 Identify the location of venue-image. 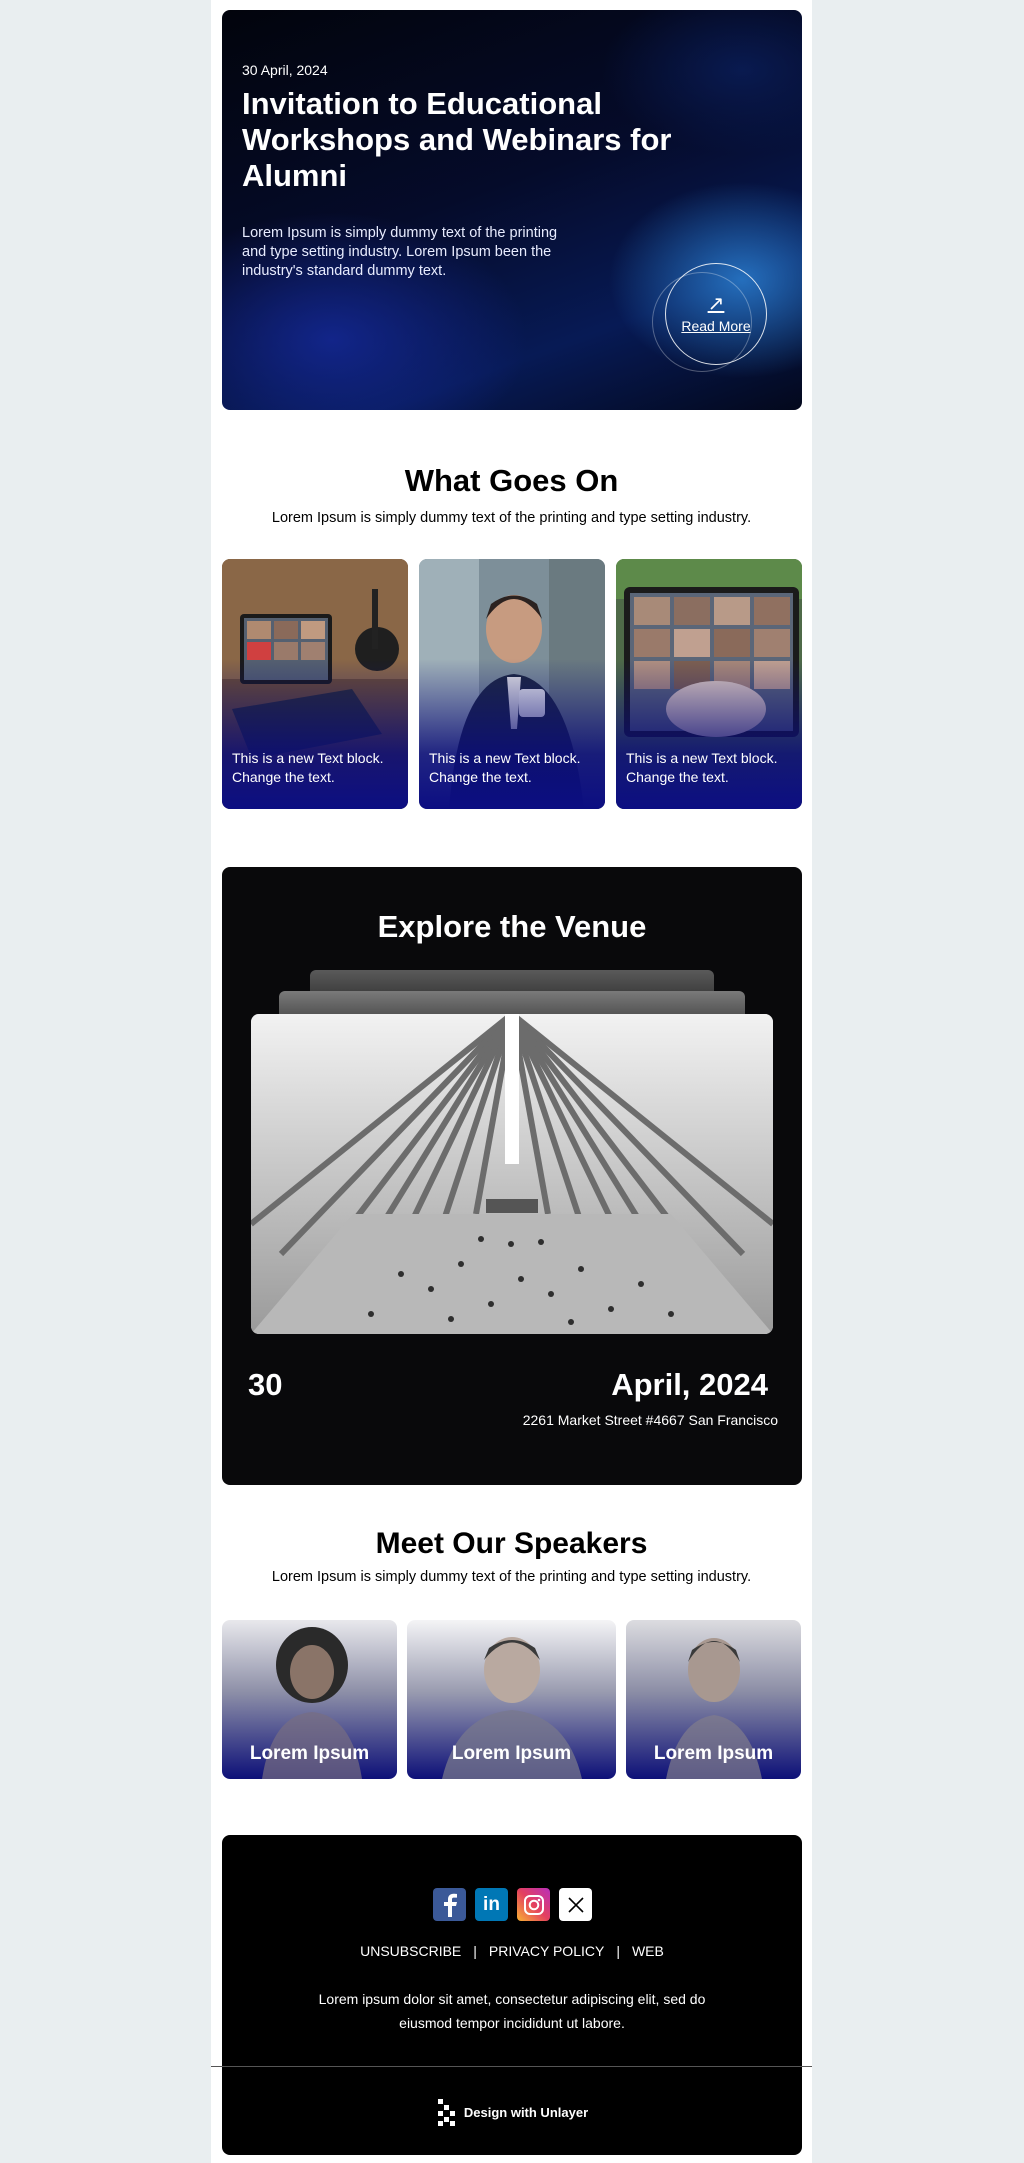
(512, 1174).